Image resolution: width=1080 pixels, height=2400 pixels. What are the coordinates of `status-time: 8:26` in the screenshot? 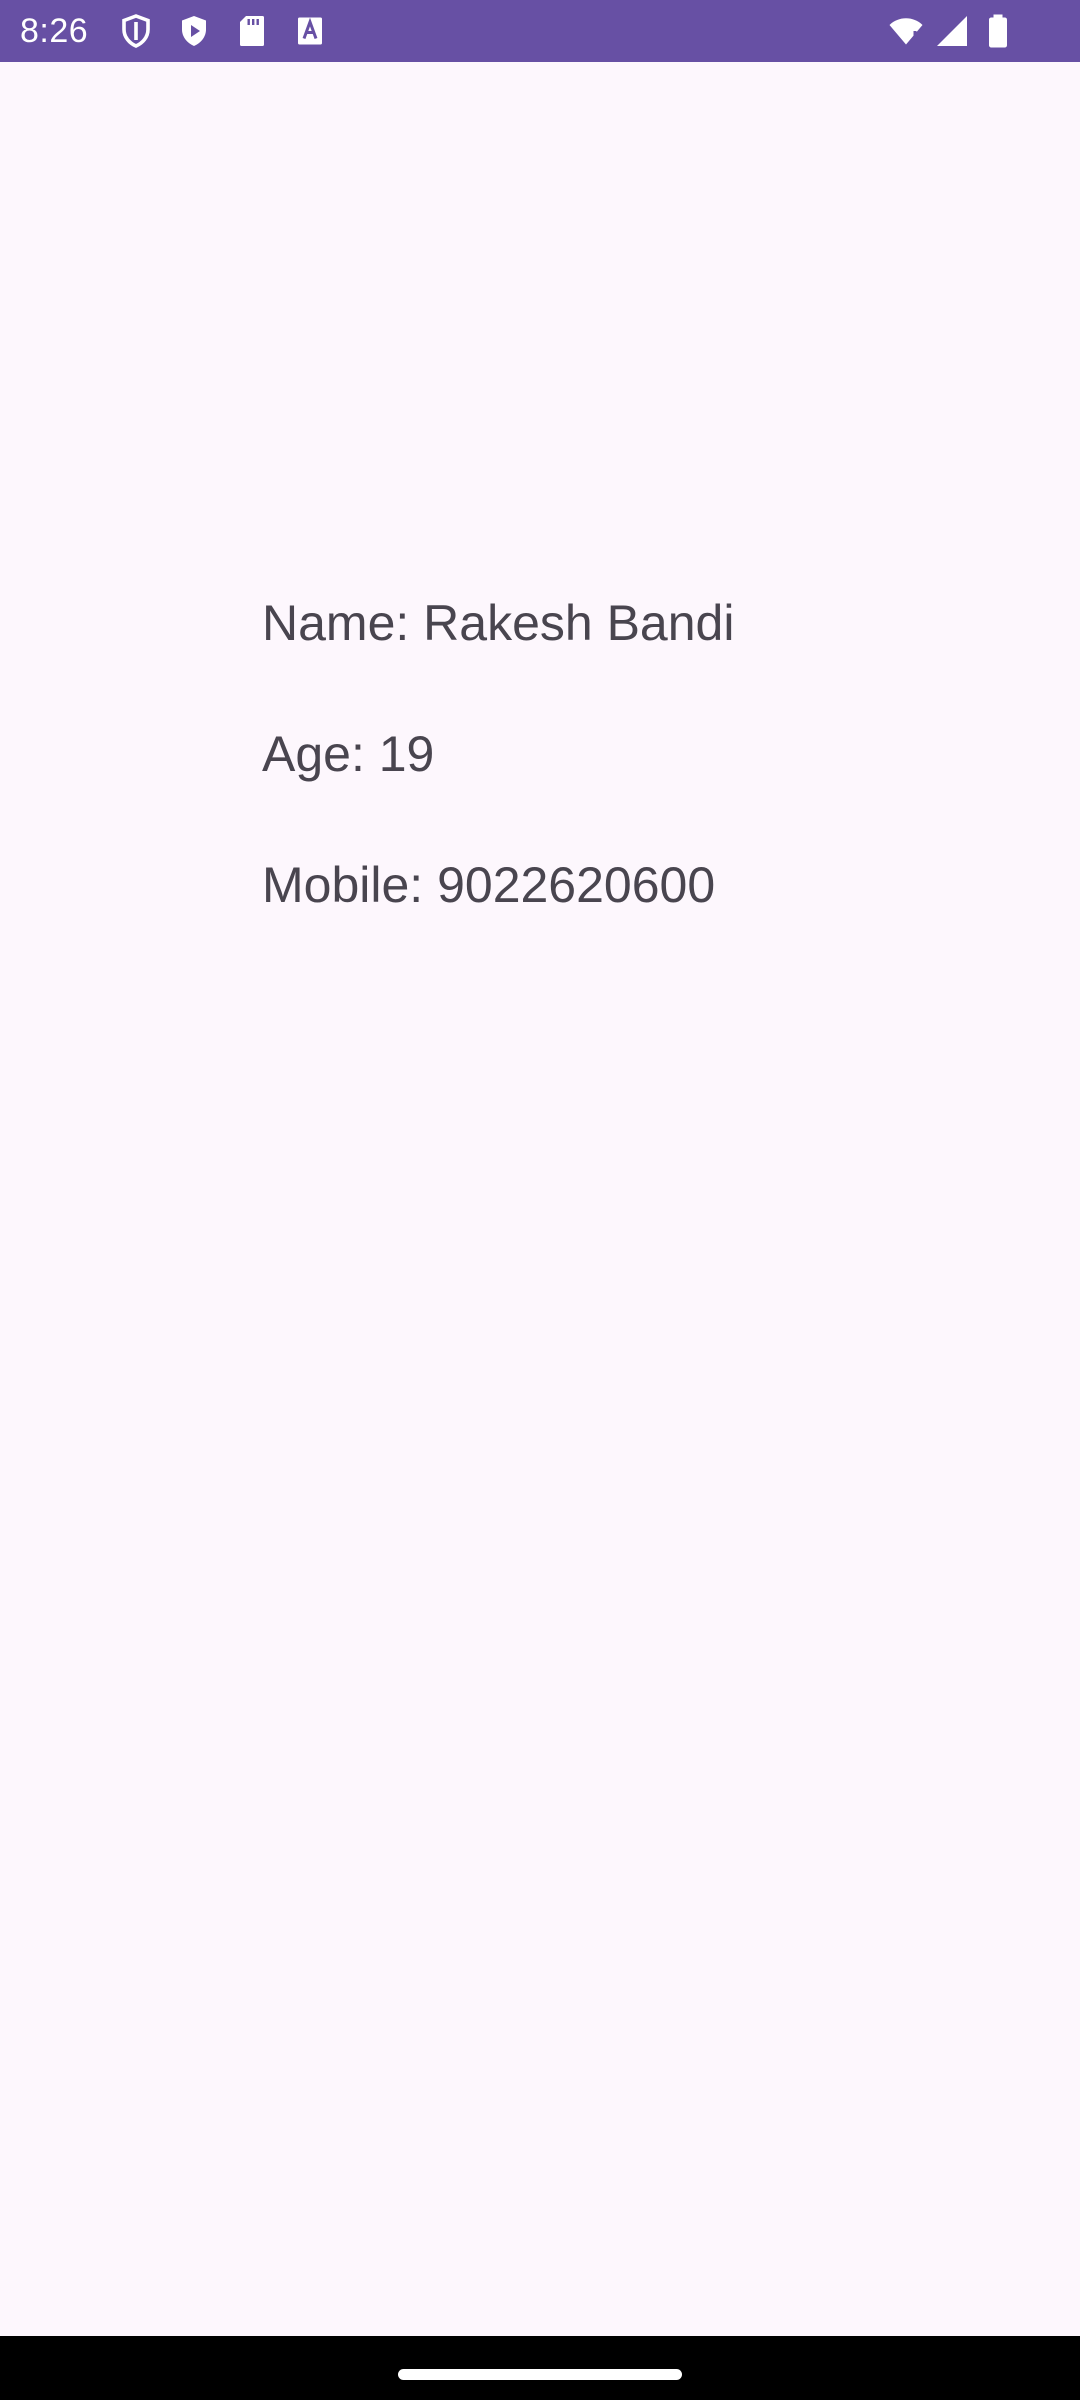 It's located at (54, 31).